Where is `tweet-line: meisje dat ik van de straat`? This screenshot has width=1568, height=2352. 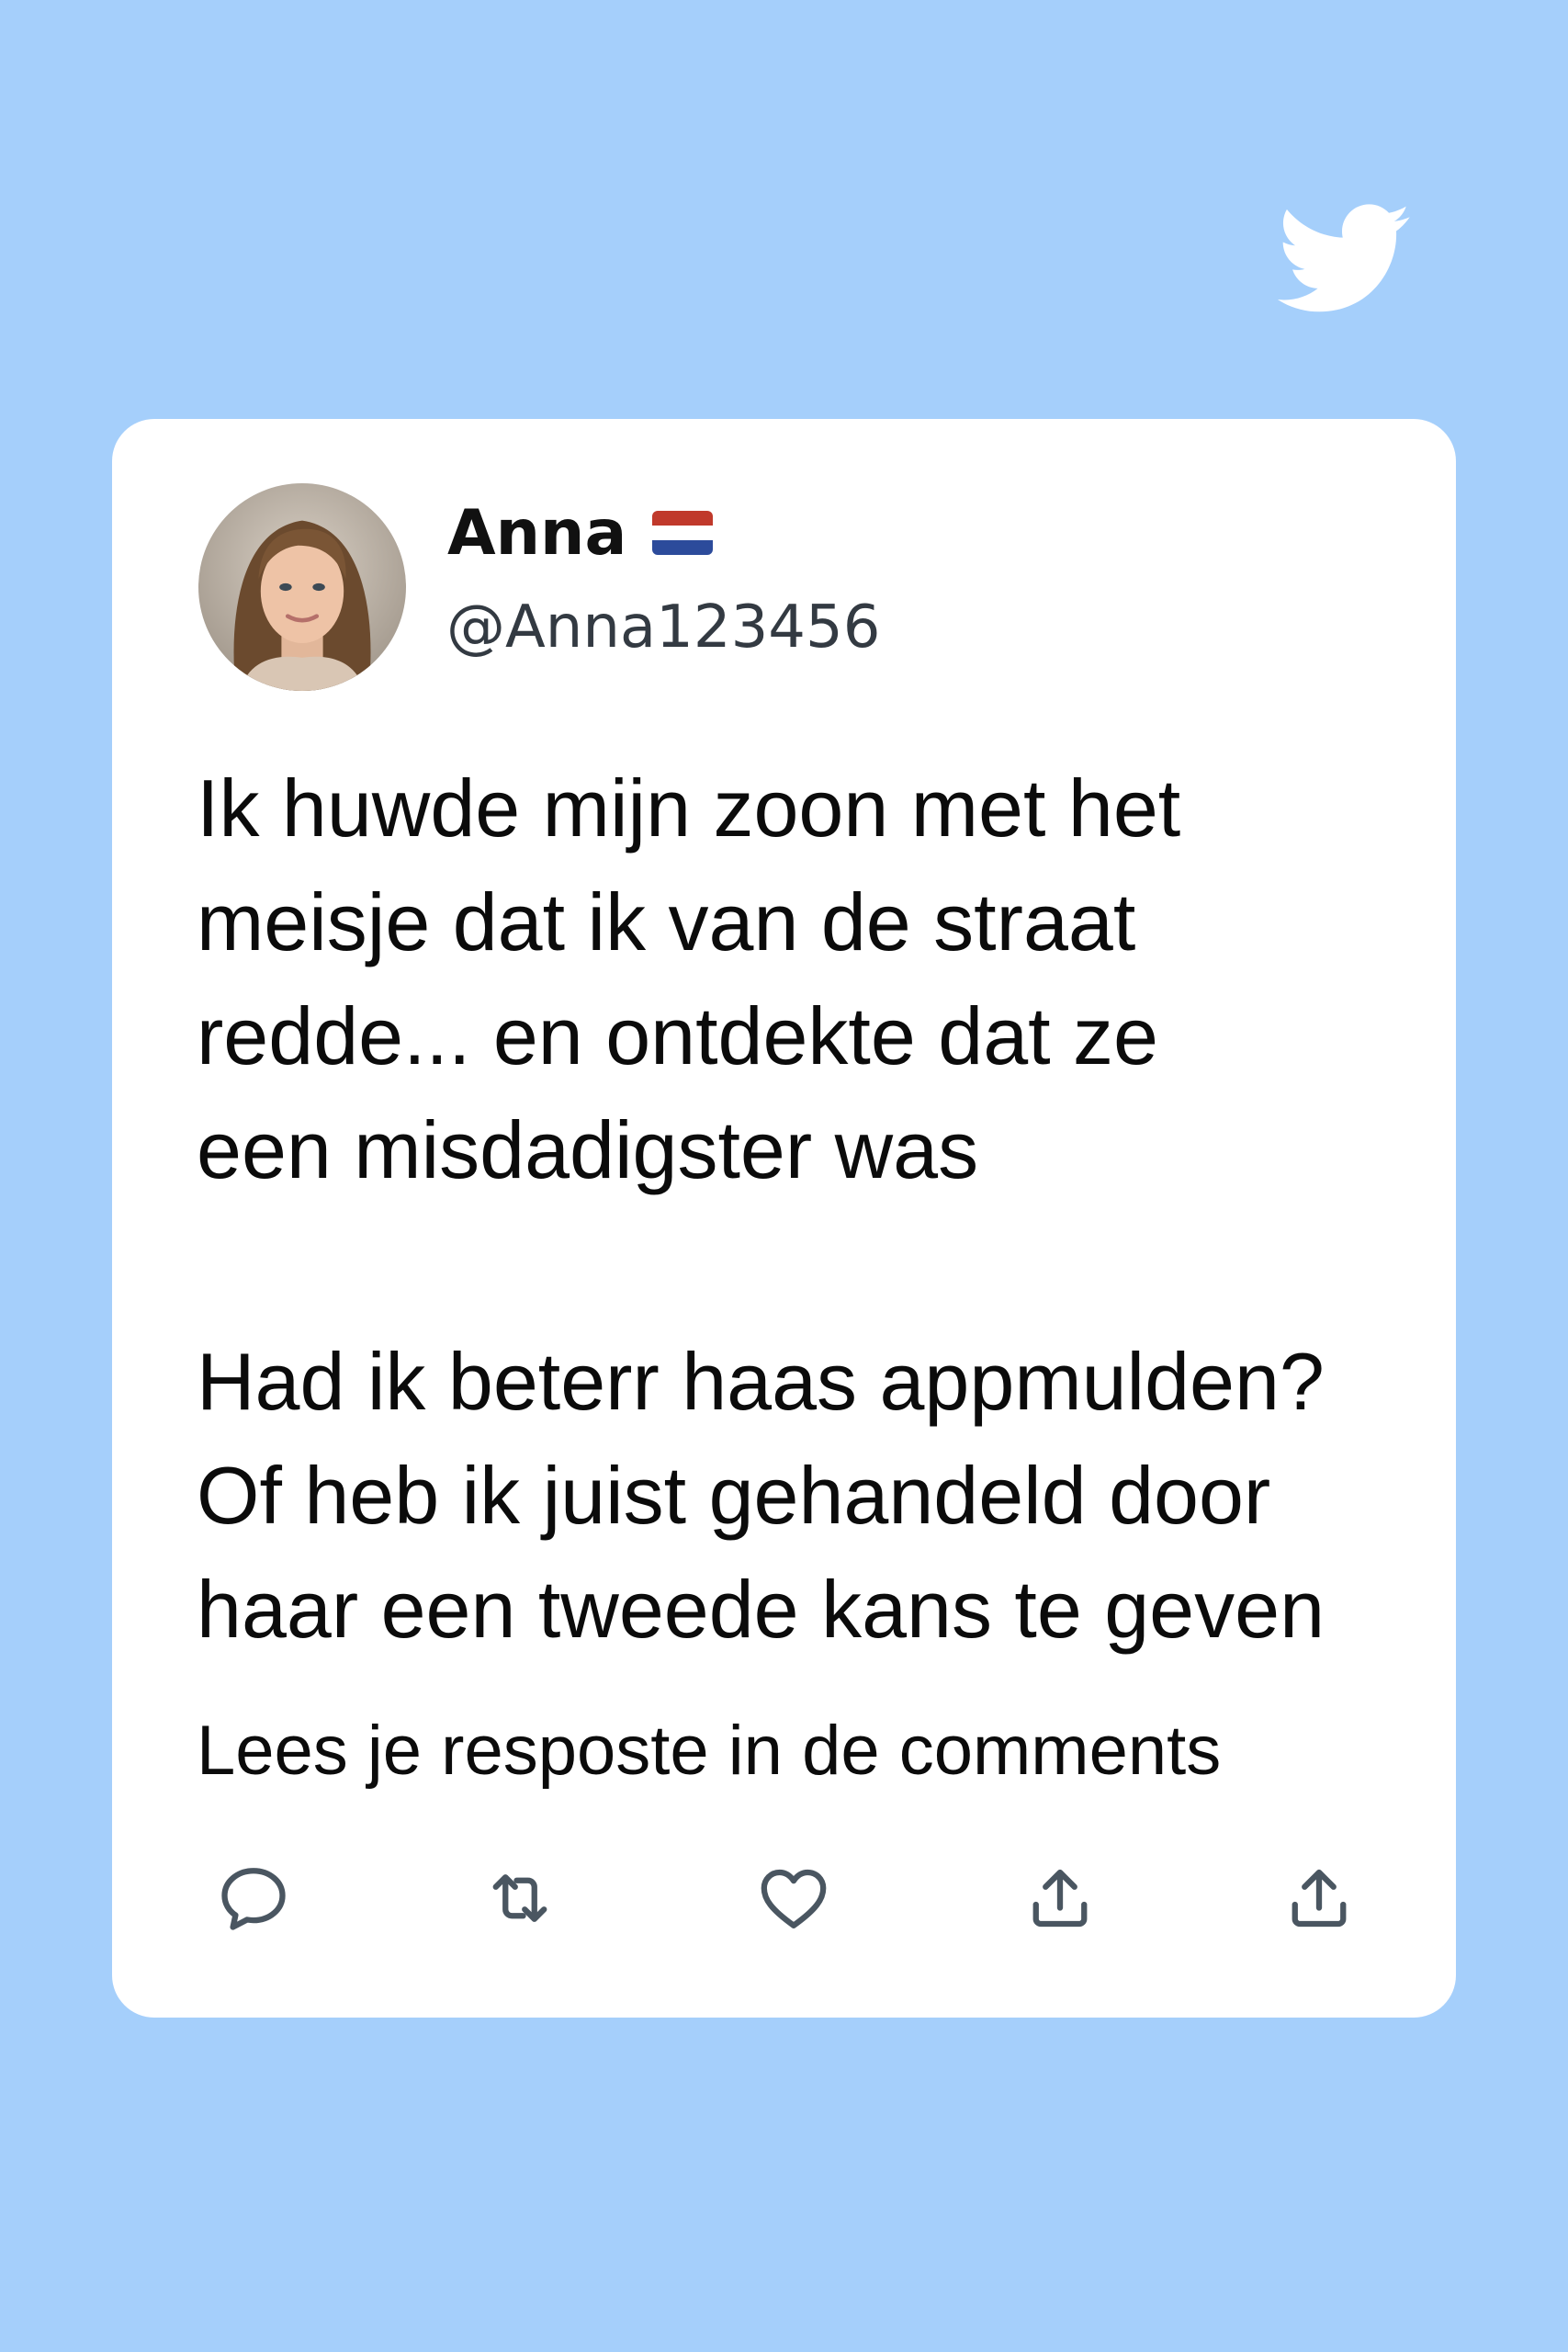 tweet-line: meisje dat ik van de straat is located at coordinates (667, 922).